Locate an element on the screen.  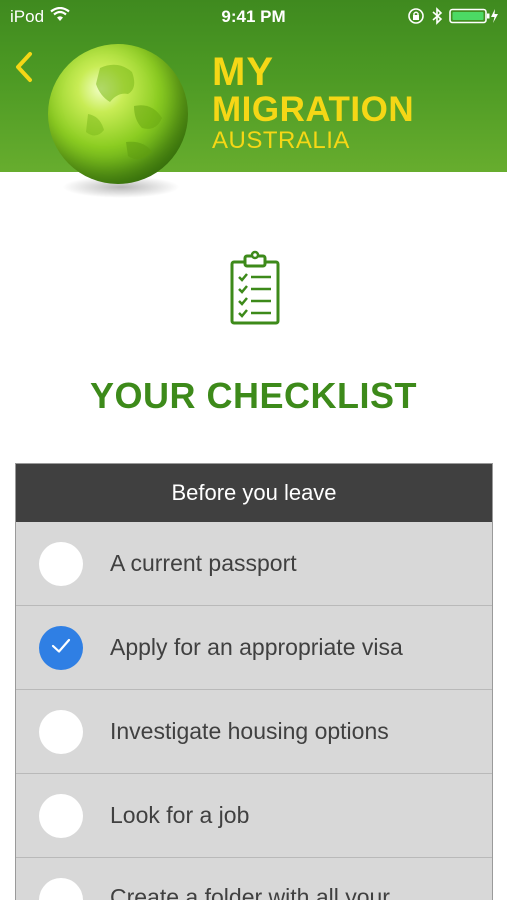
brand-logo-text: MY MIGRATION AUSTRALIA is located at coordinates (313, 102).